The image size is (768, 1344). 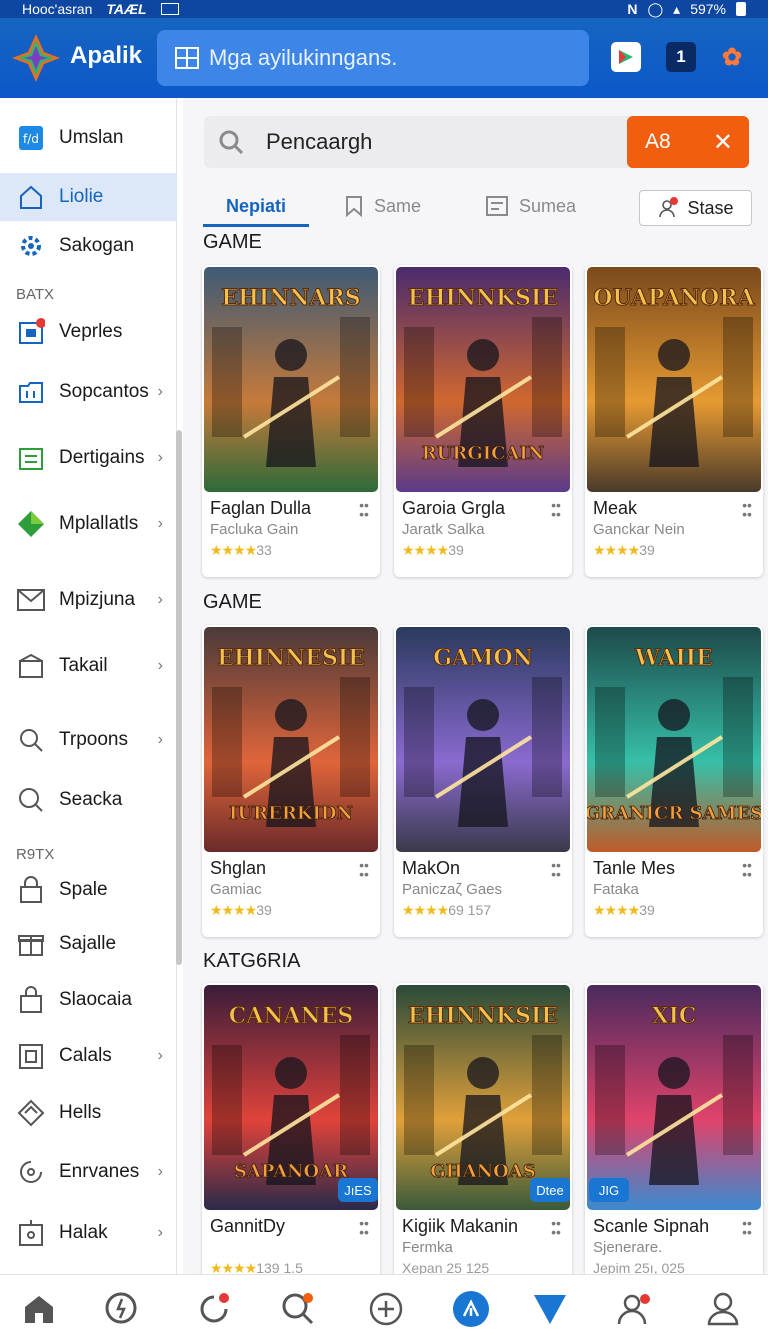 I want to click on sidebar-item-trpoons: Trpoons ›, so click(x=88, y=740).